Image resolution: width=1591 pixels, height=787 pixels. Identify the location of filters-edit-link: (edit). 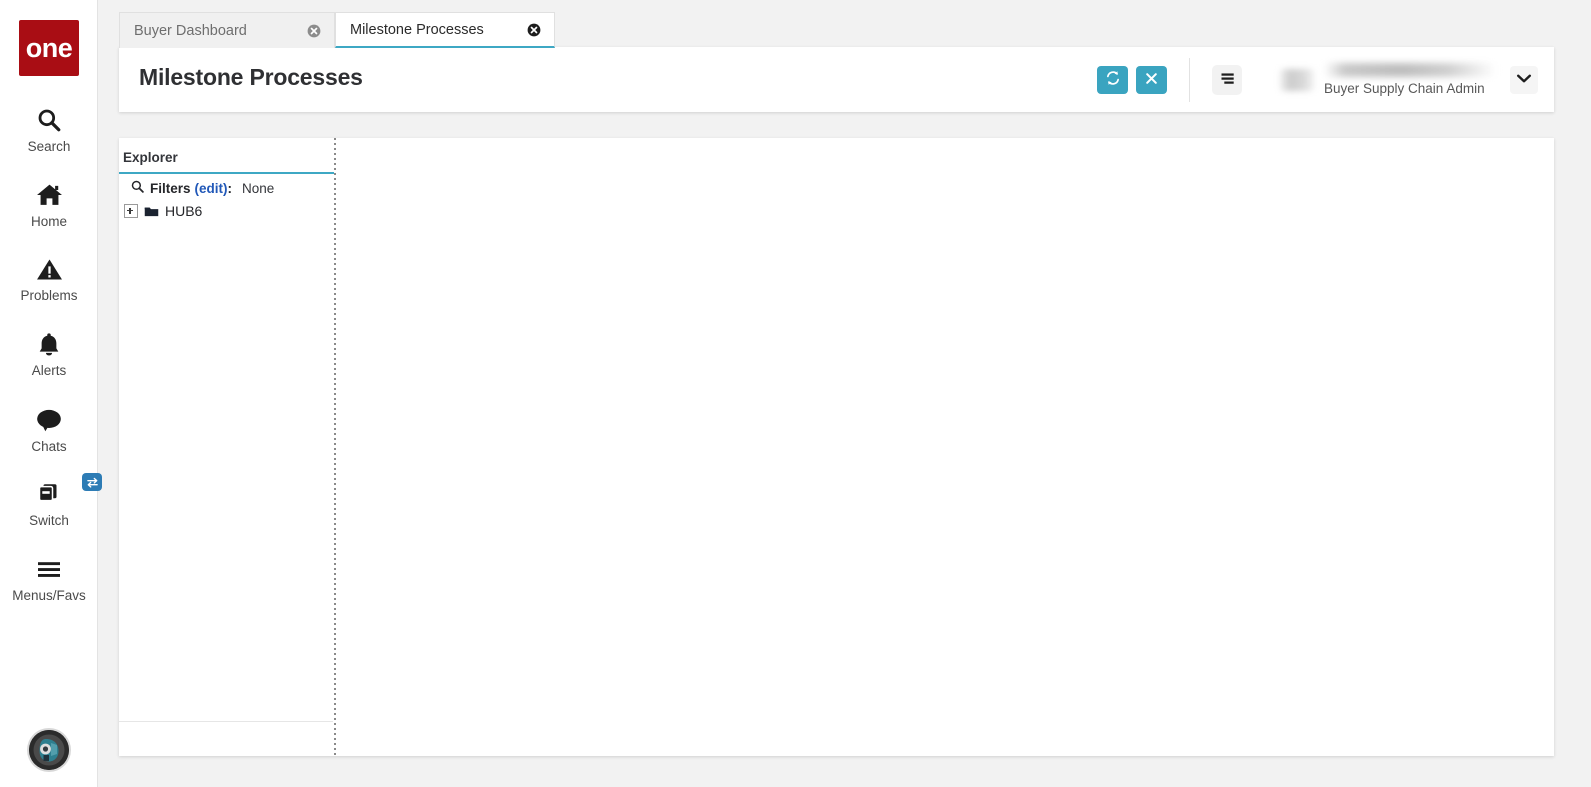
(211, 188).